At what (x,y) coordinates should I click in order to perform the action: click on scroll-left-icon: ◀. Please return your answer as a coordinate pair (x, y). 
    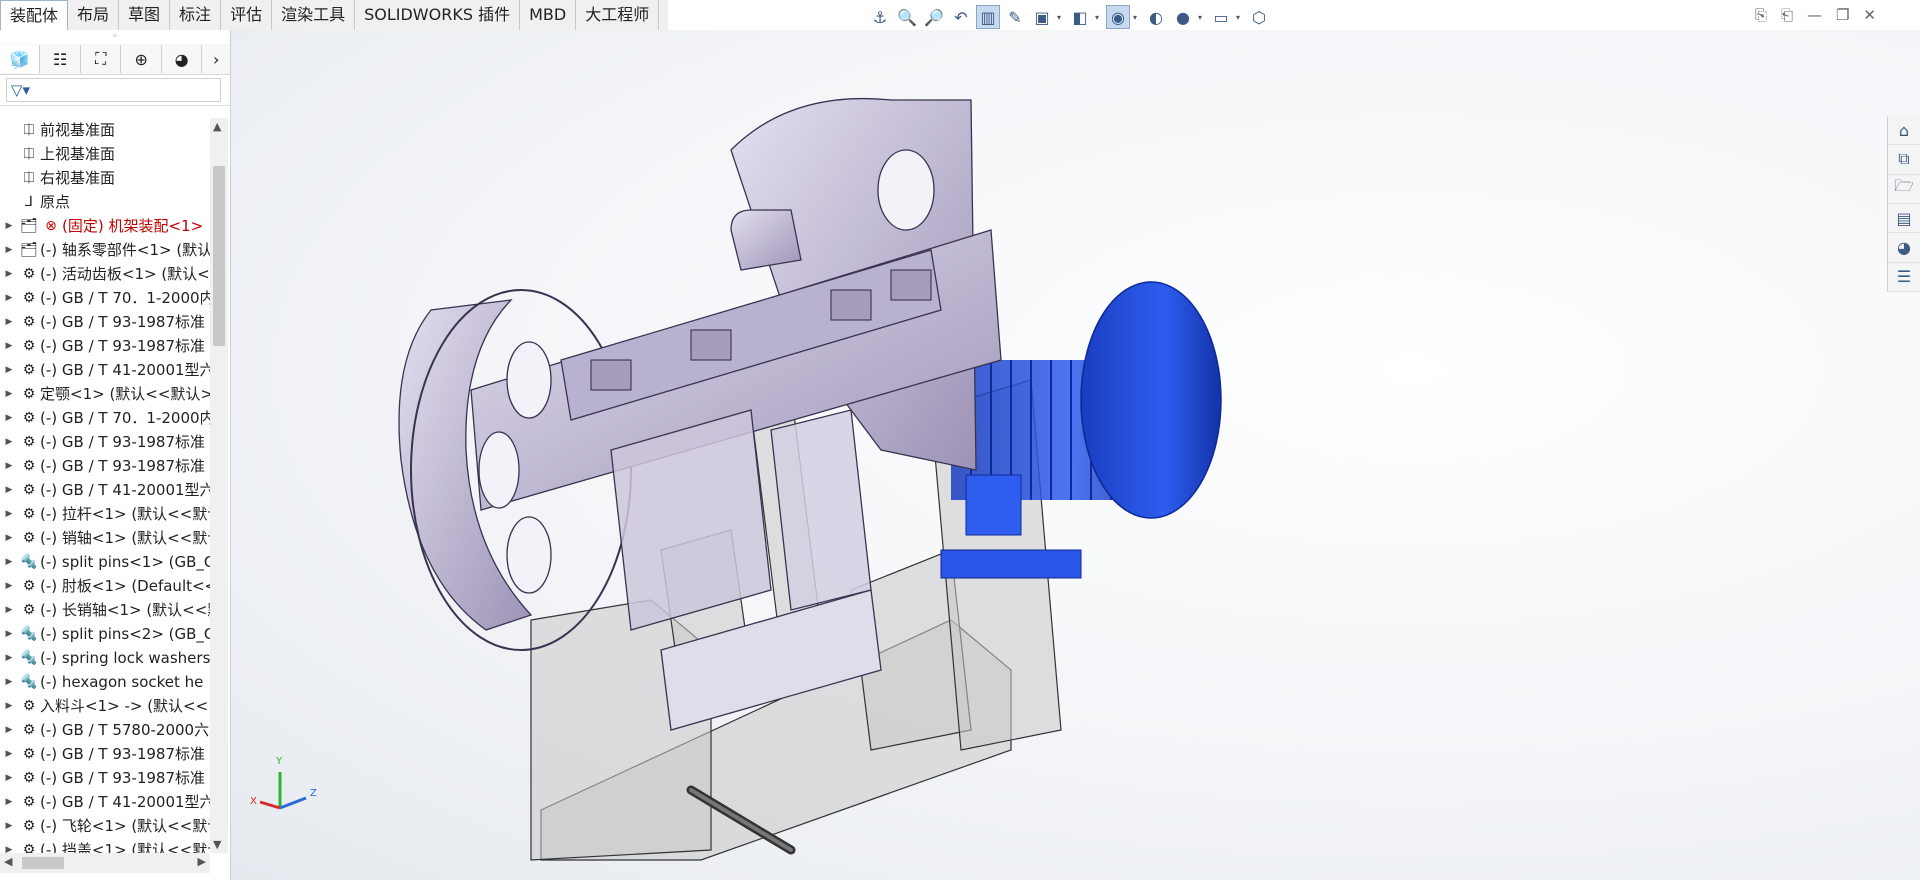
    Looking at the image, I should click on (8, 861).